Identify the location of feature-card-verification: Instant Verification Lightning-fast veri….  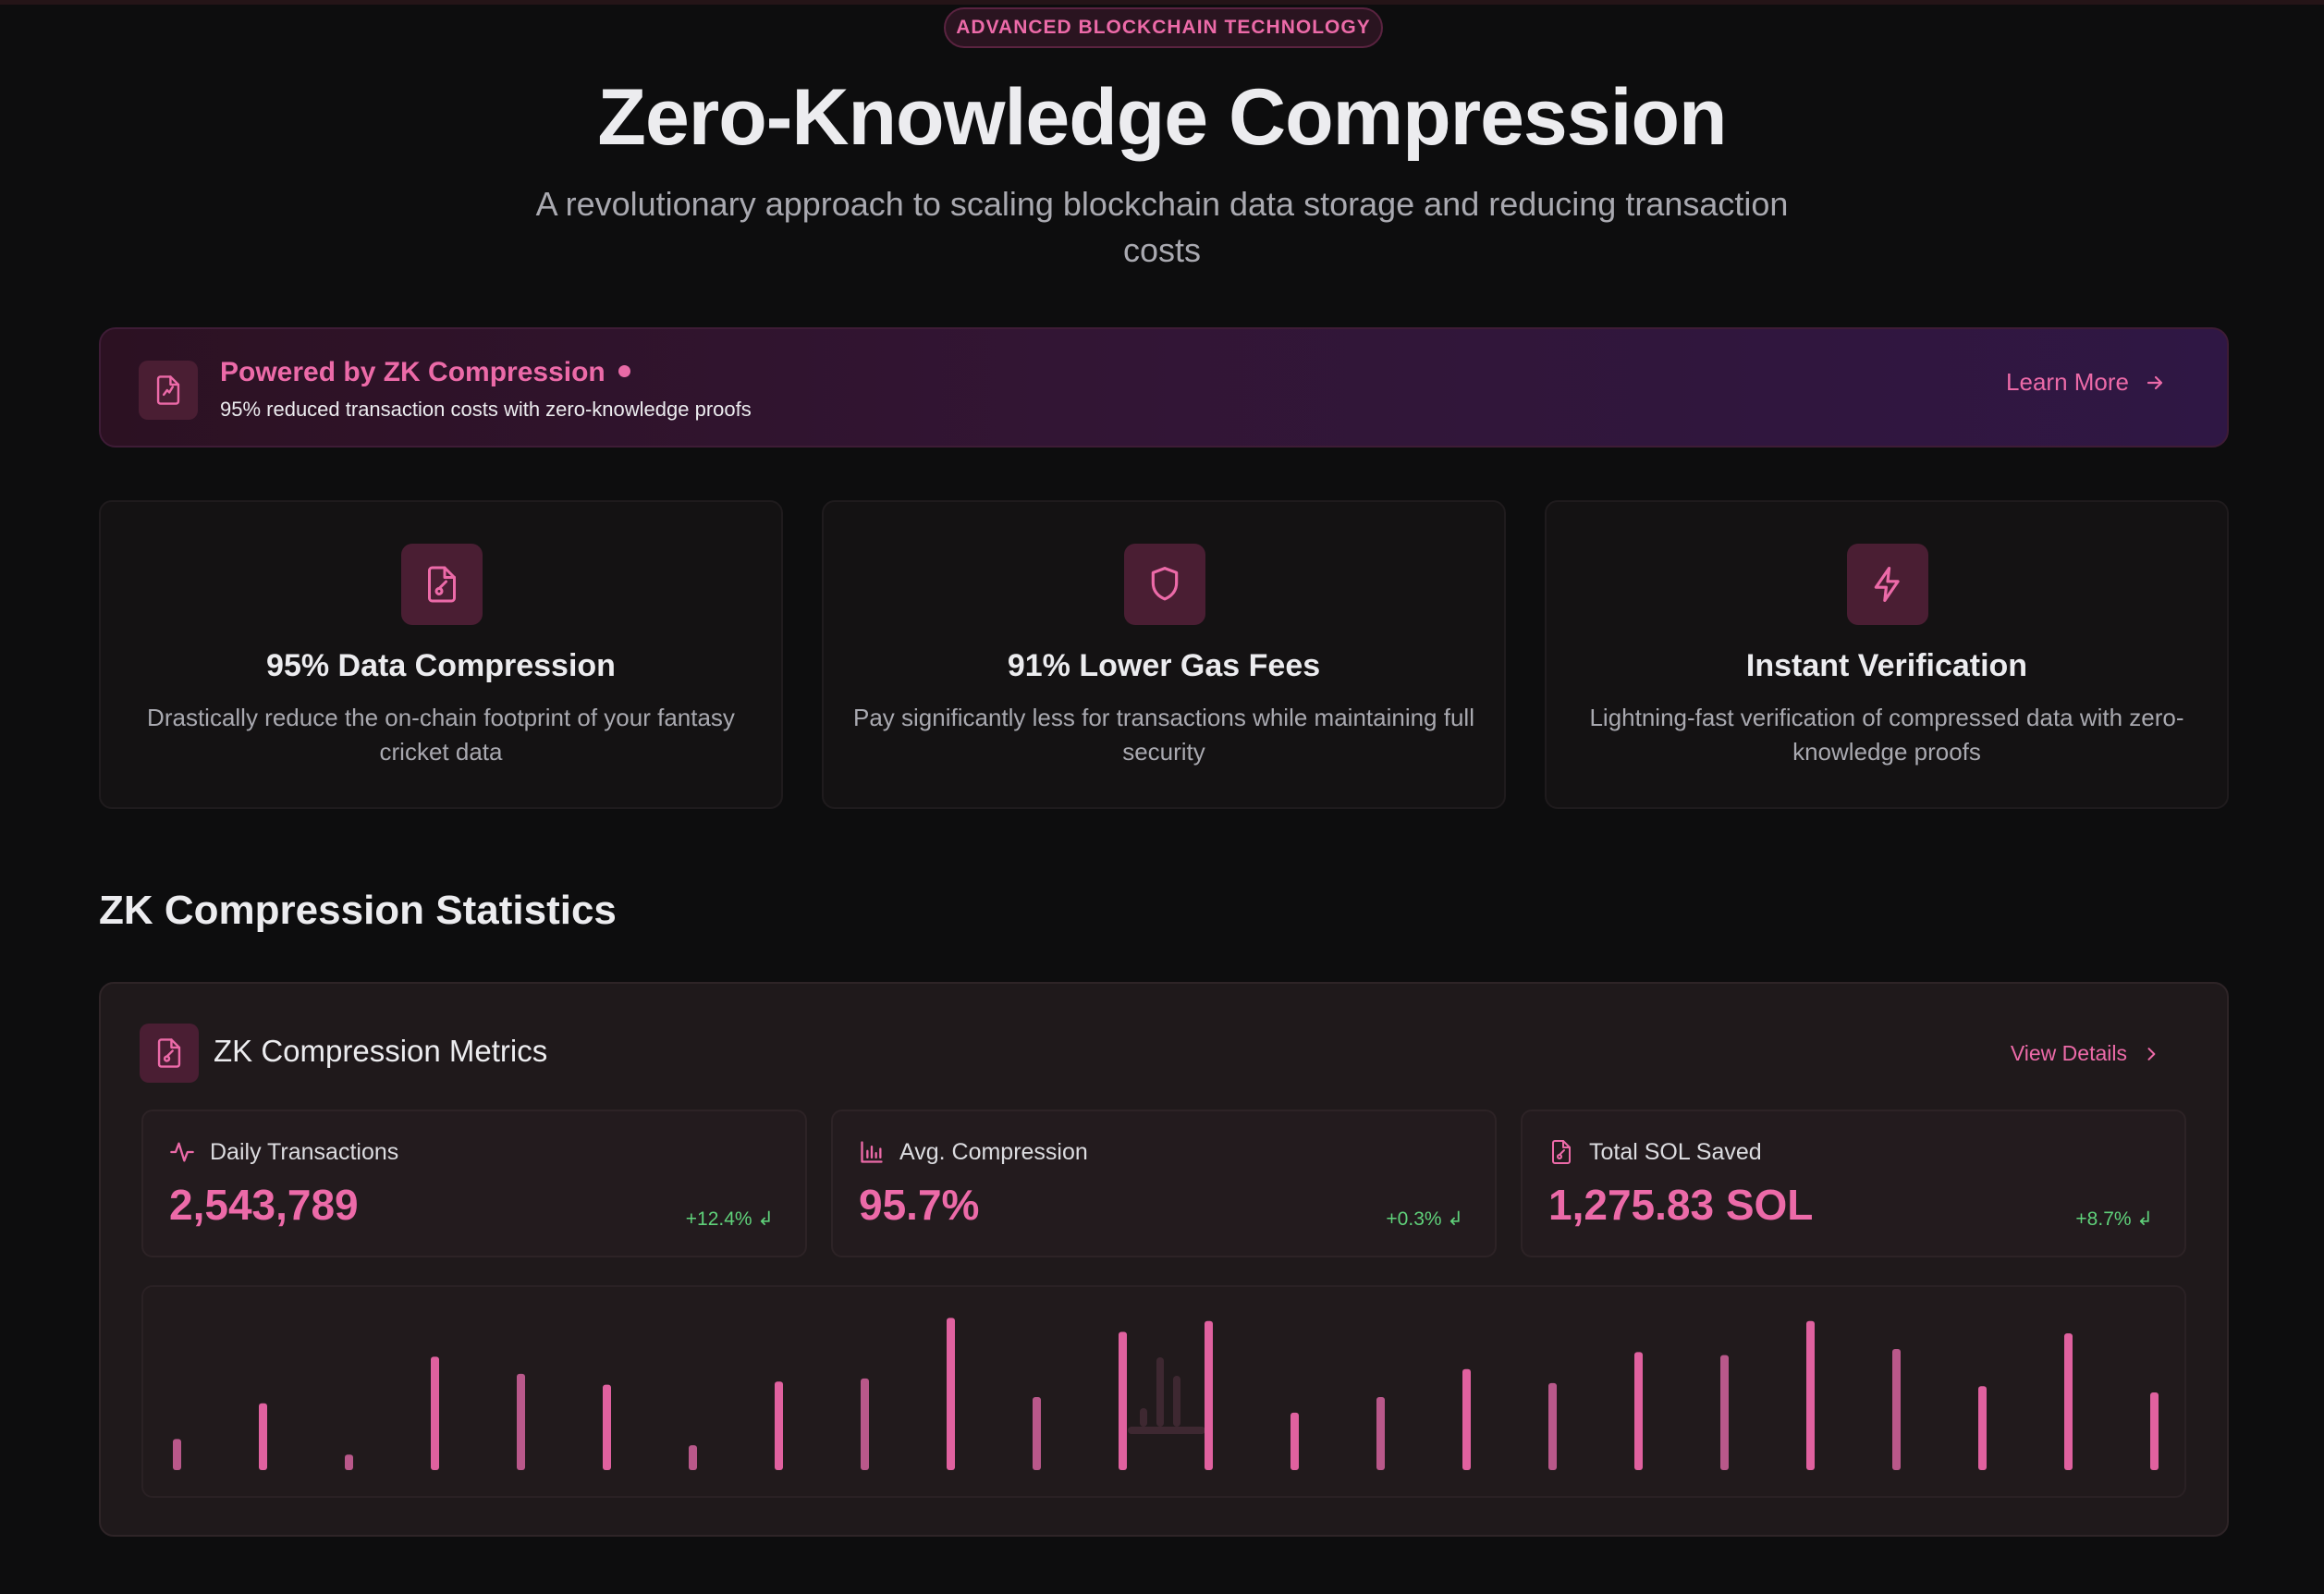
(1887, 654).